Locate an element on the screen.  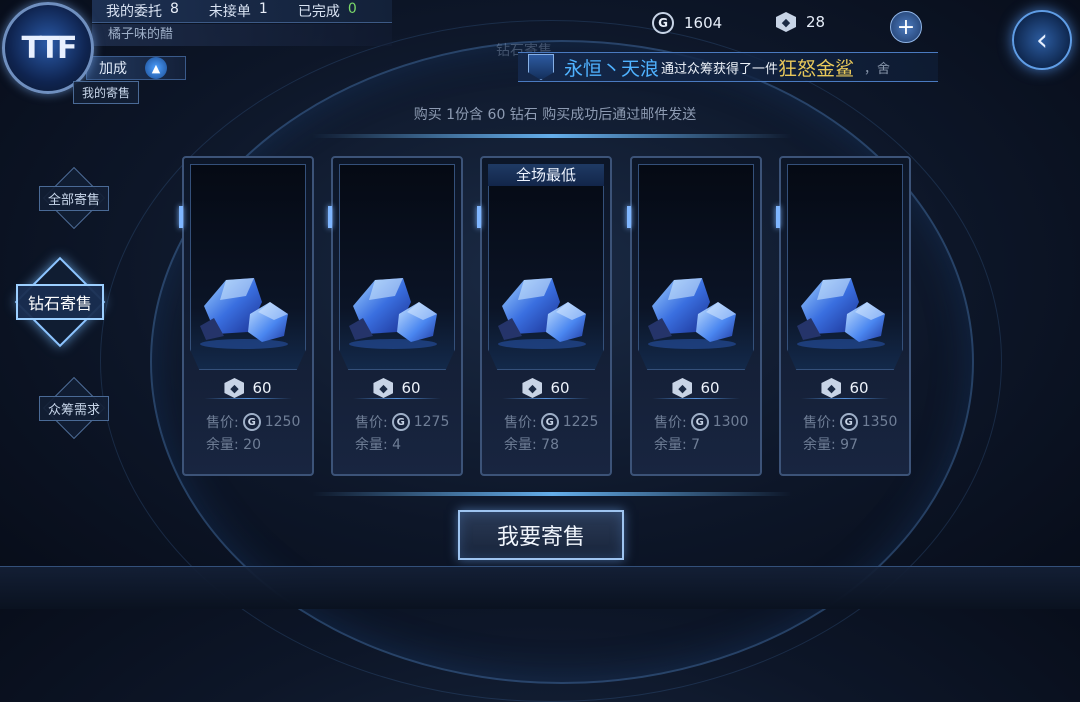
nav-label: 众筹需求 is located at coordinates (73, 408).